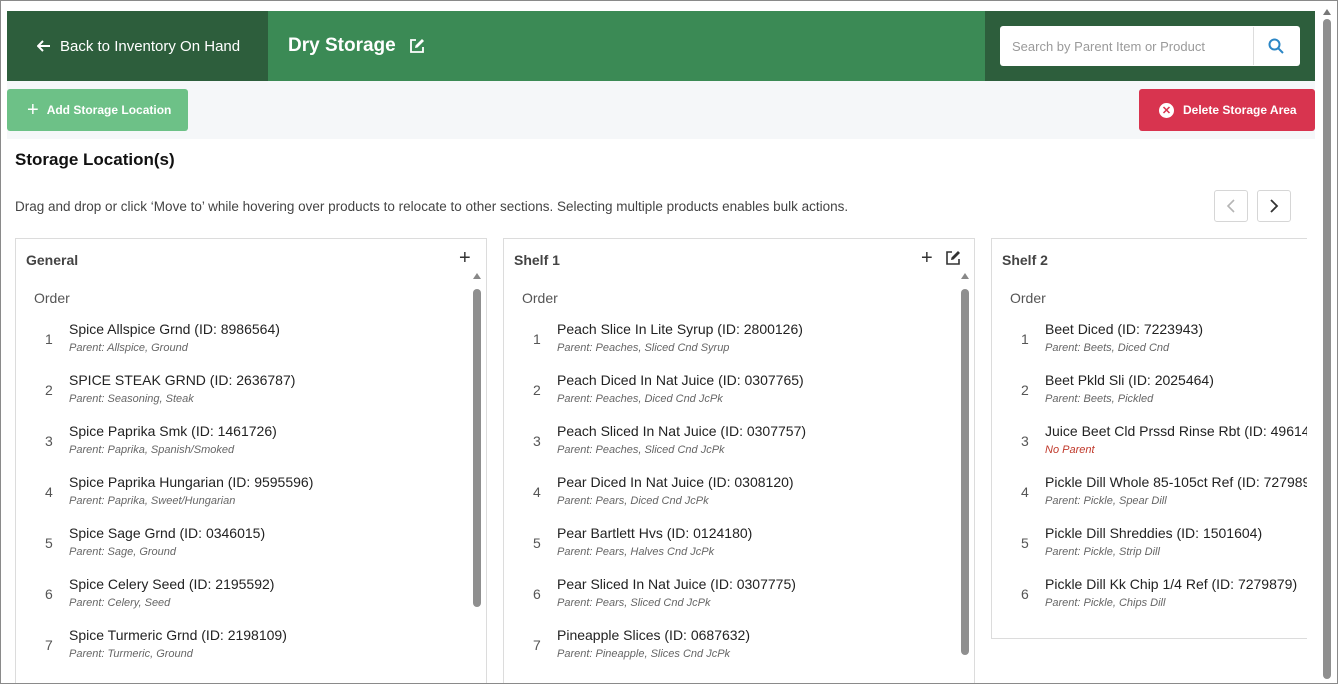  What do you see at coordinates (537, 645) in the screenshot?
I see `item-order: 7` at bounding box center [537, 645].